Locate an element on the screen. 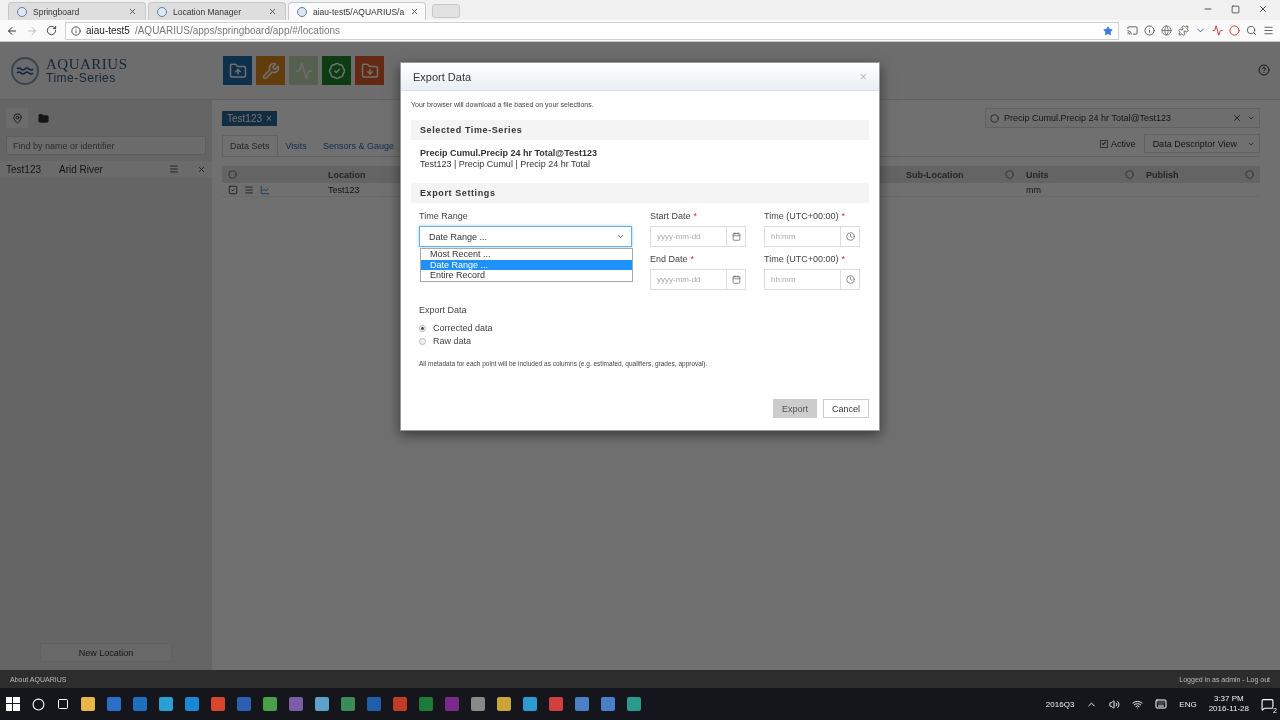 The width and height of the screenshot is (1280, 720). keyboard-icon is located at coordinates (1161, 704).